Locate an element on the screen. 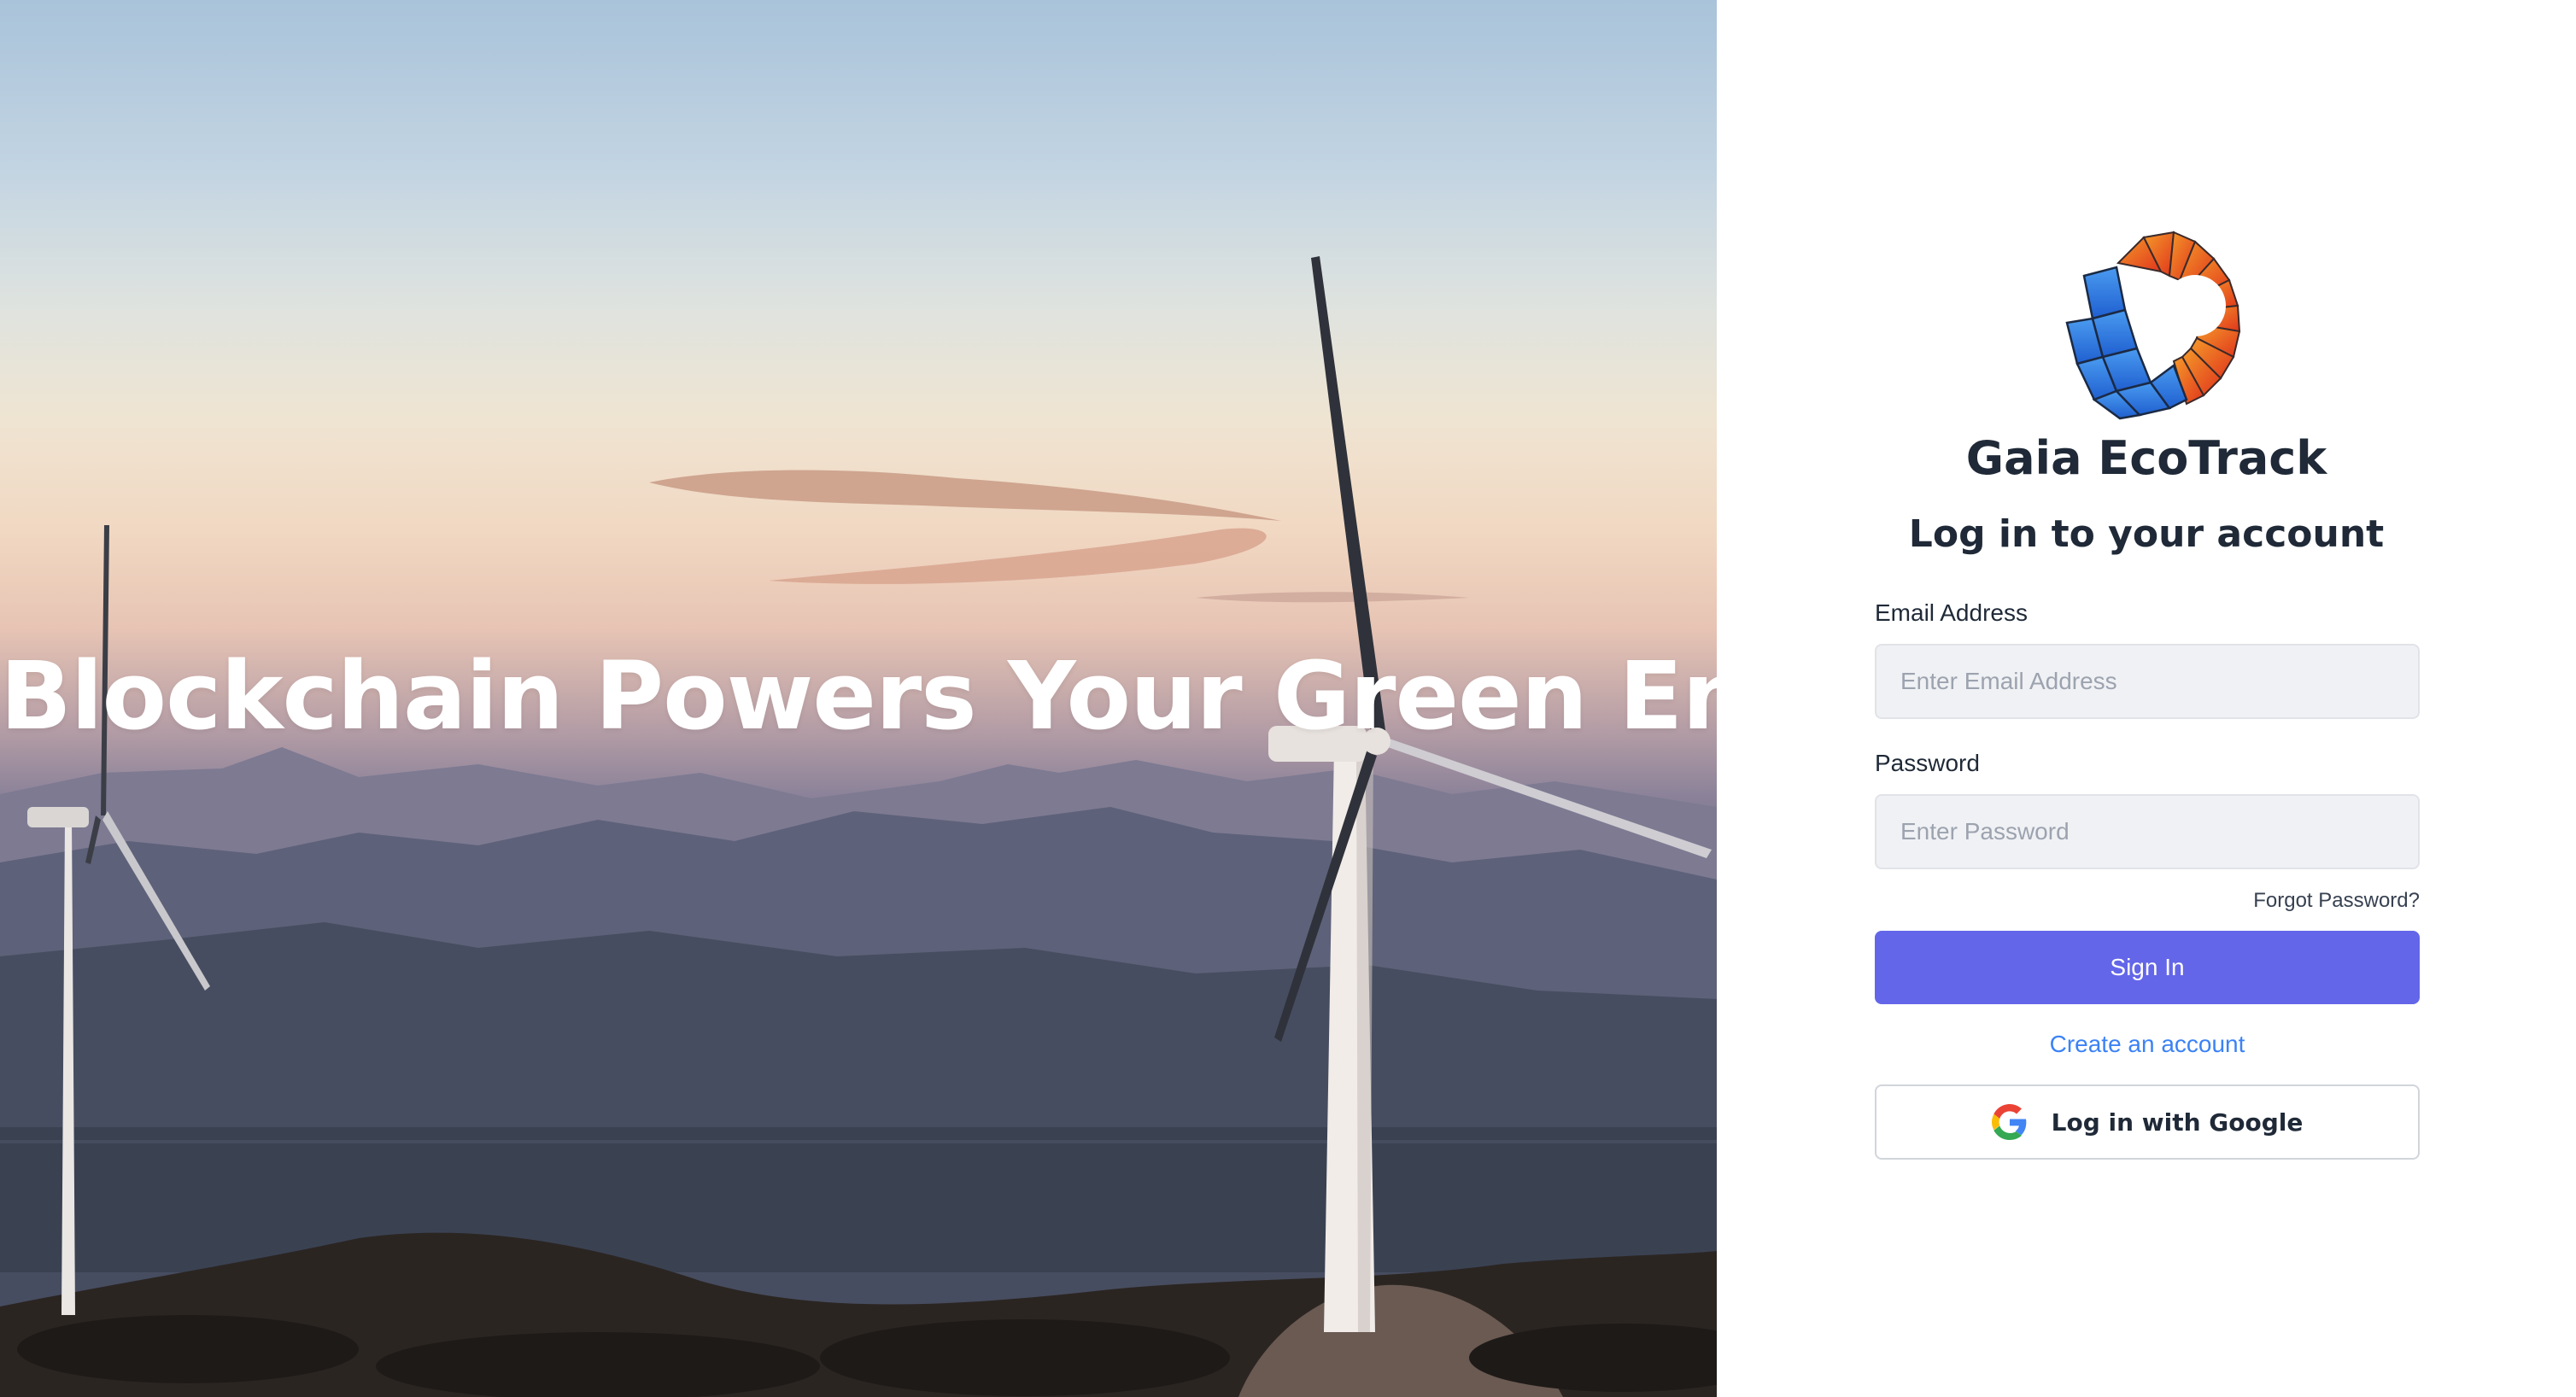 Image resolution: width=2576 pixels, height=1397 pixels. hero-headline: Blockchain Powers Your Green Energy is located at coordinates (858, 696).